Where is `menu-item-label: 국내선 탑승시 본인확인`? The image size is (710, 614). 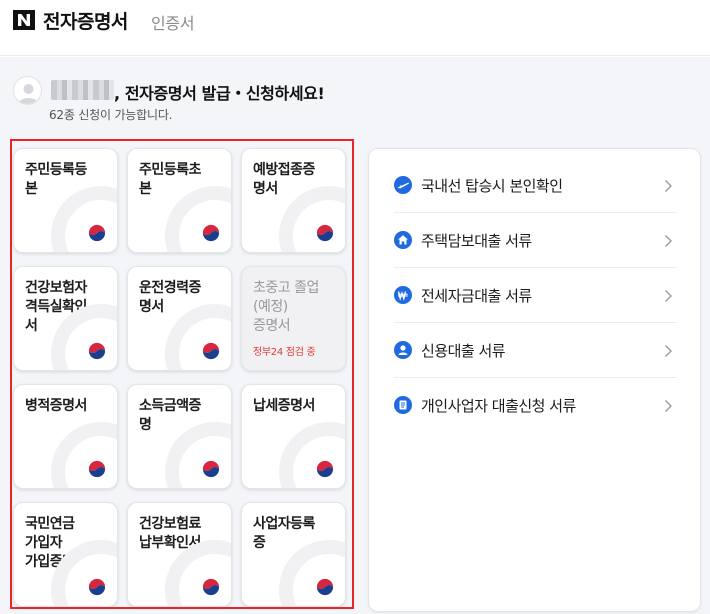
menu-item-label: 국내선 탑승시 본인확인 is located at coordinates (492, 186).